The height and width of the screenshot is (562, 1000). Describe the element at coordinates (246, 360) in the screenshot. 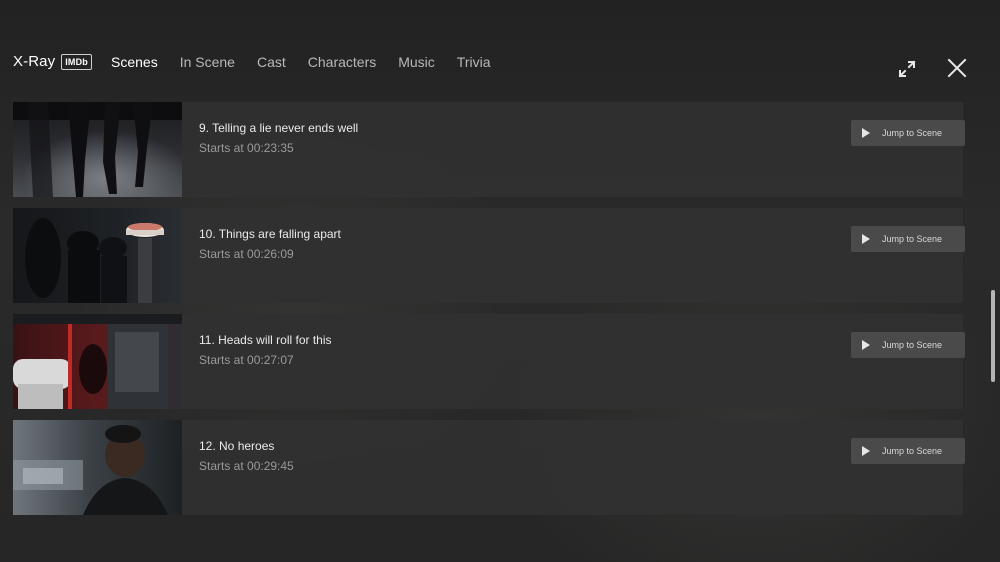

I see `scene-start-time: Starts at 00:27:07` at that location.